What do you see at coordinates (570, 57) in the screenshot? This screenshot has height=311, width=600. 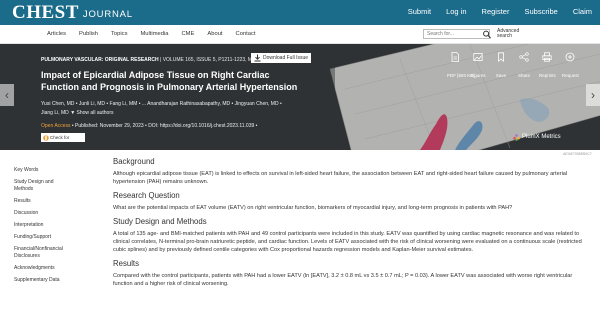 I see `request-icon` at bounding box center [570, 57].